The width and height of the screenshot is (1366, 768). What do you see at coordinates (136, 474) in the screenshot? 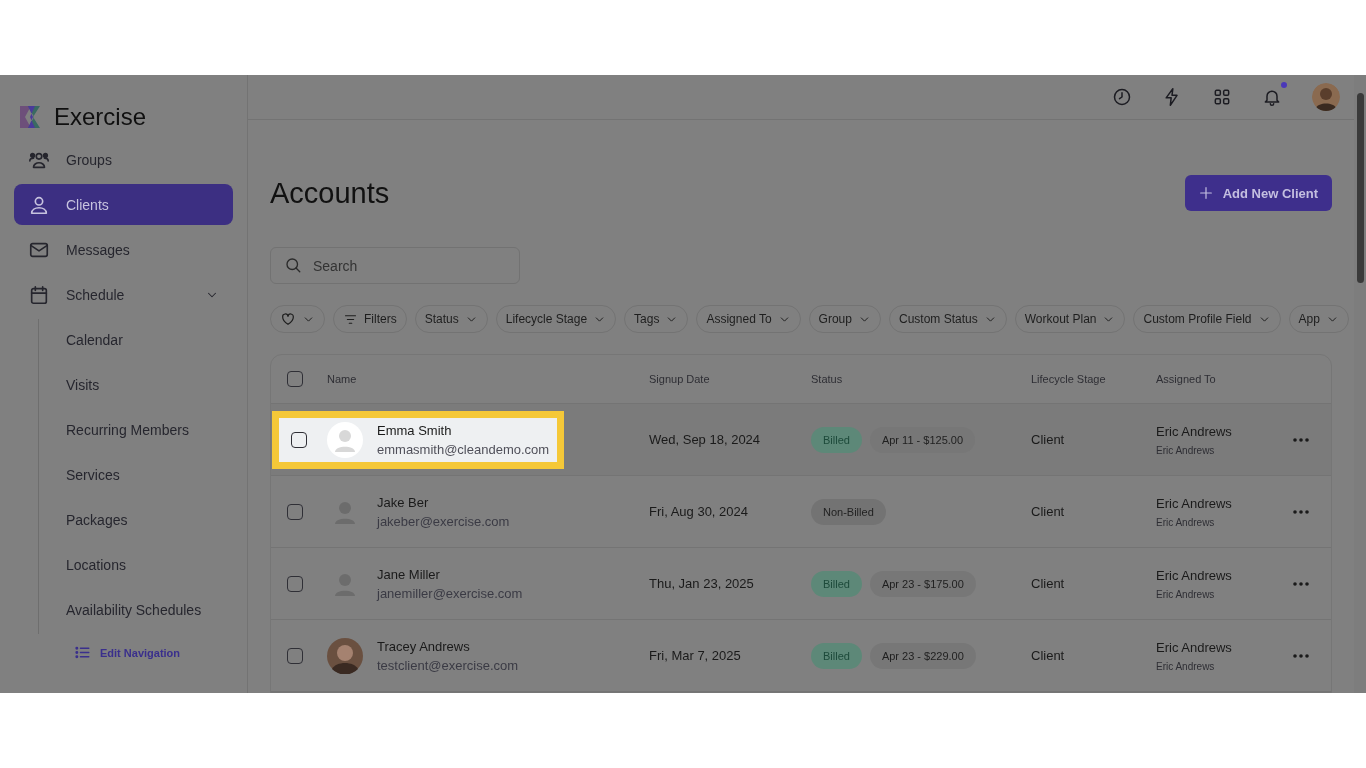
I see `nav-subitem: Services` at bounding box center [136, 474].